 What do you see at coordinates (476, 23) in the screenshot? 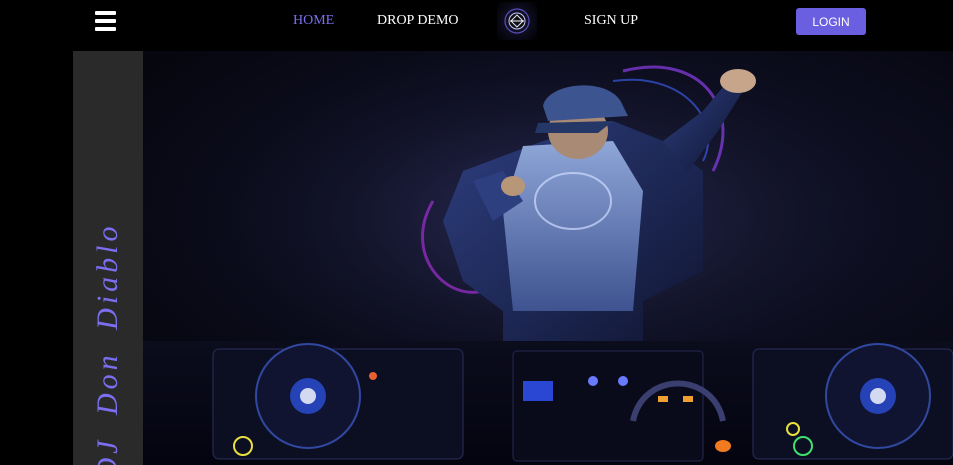
I see `top-navigation-bar: HOME DROP DEMO SIGN UP LOGIN` at bounding box center [476, 23].